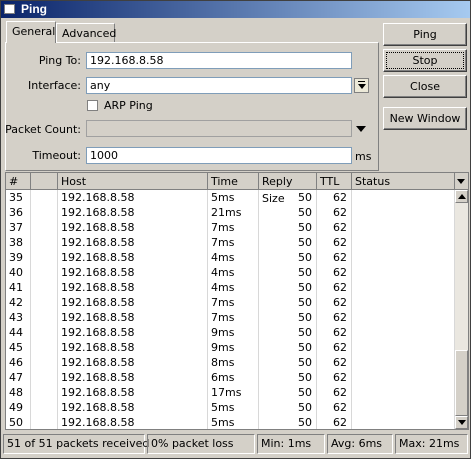 Image resolution: width=471 pixels, height=459 pixels. I want to click on stop-button: Stop, so click(425, 60).